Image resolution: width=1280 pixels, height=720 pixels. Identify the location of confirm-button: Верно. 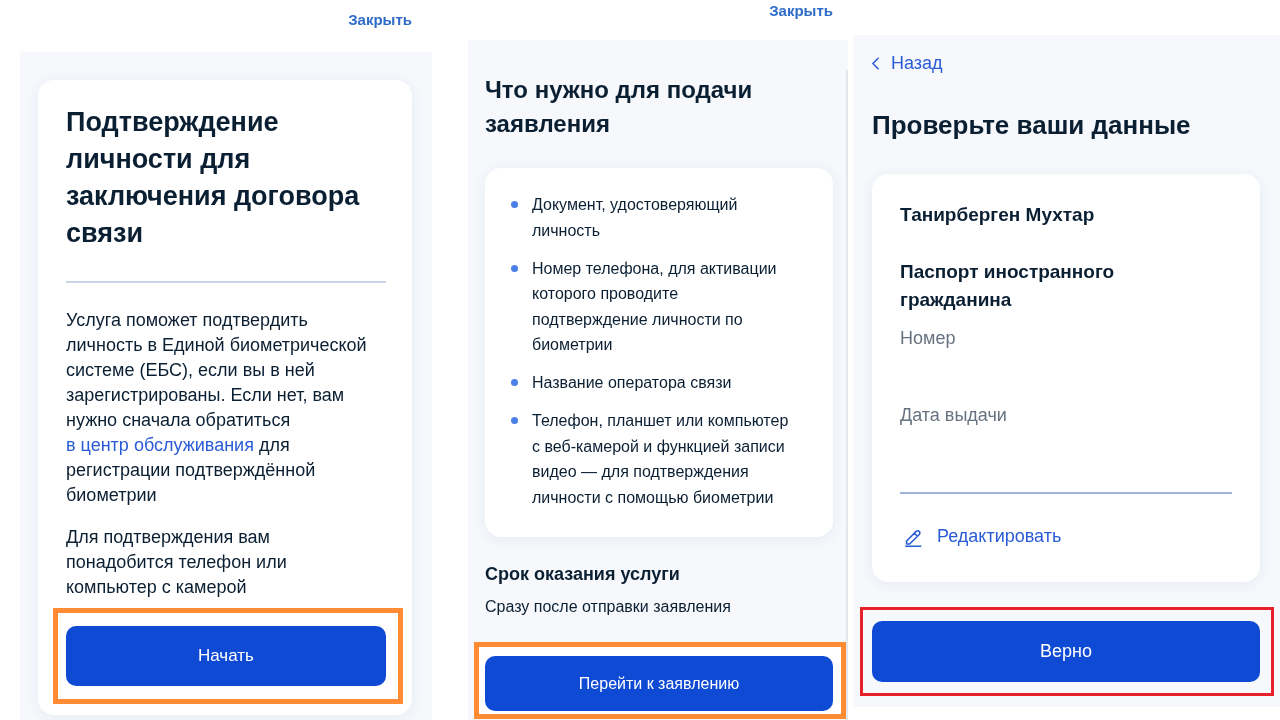
(1066, 651).